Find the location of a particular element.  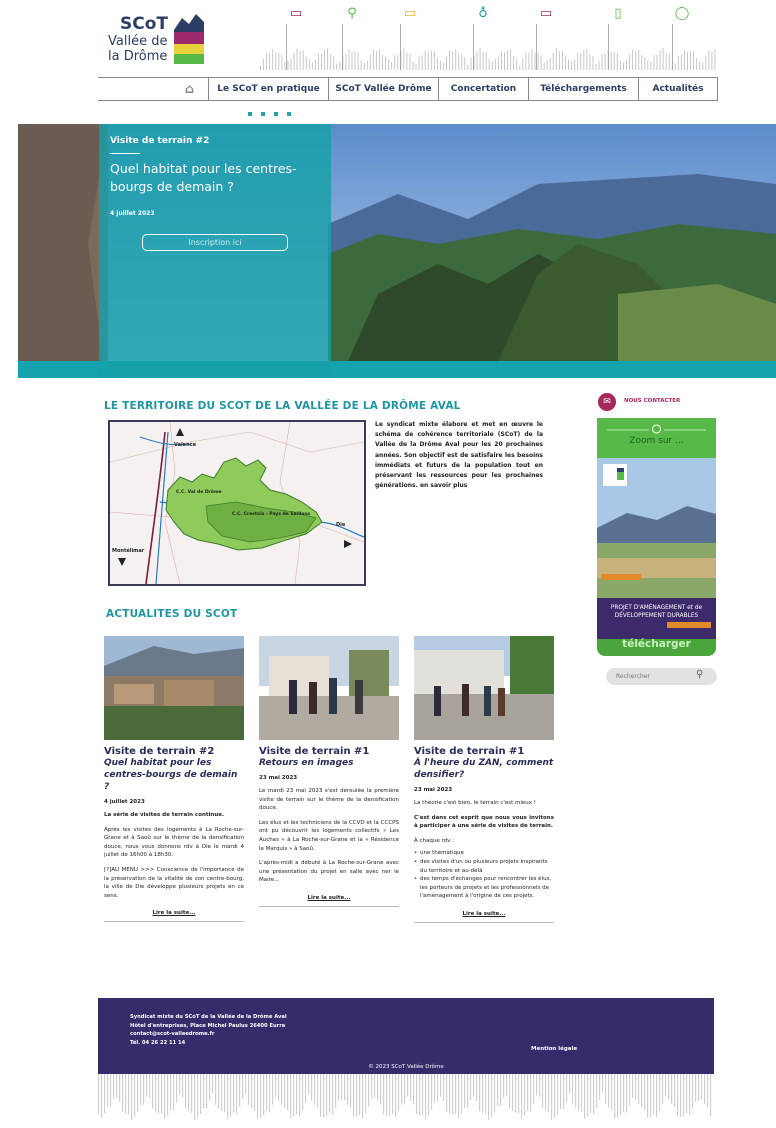

chat-icon: ▭ is located at coordinates (296, 13).